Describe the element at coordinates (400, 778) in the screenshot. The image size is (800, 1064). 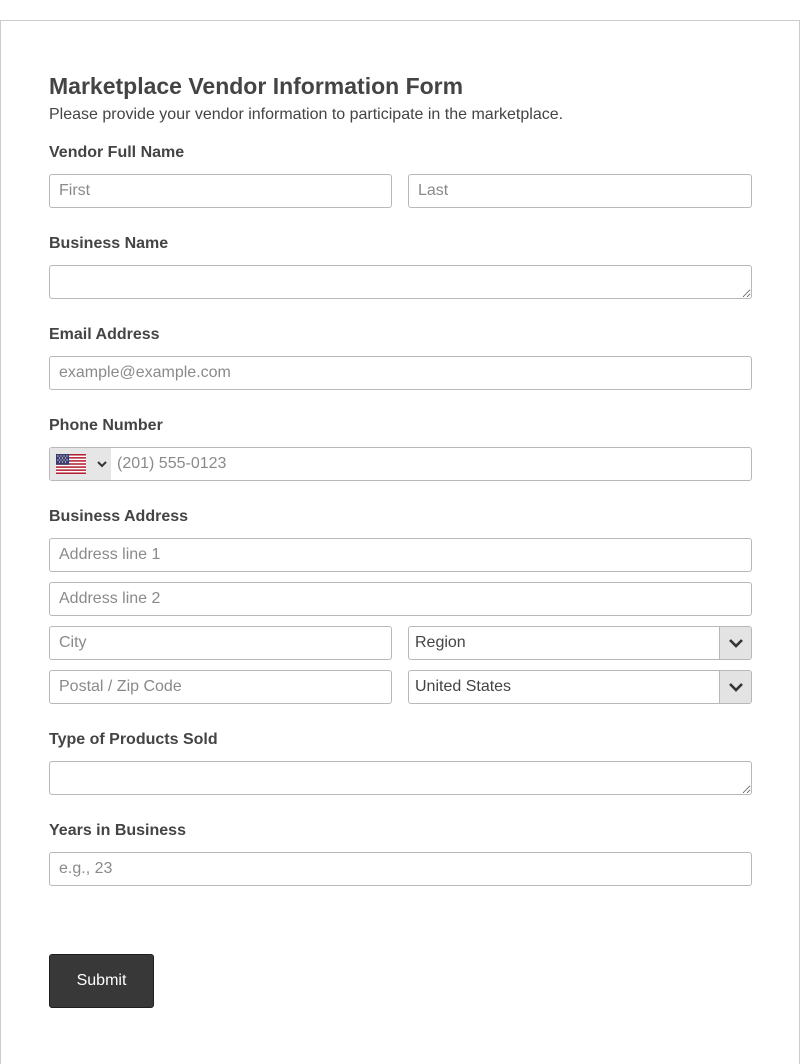
I see `products-input` at that location.